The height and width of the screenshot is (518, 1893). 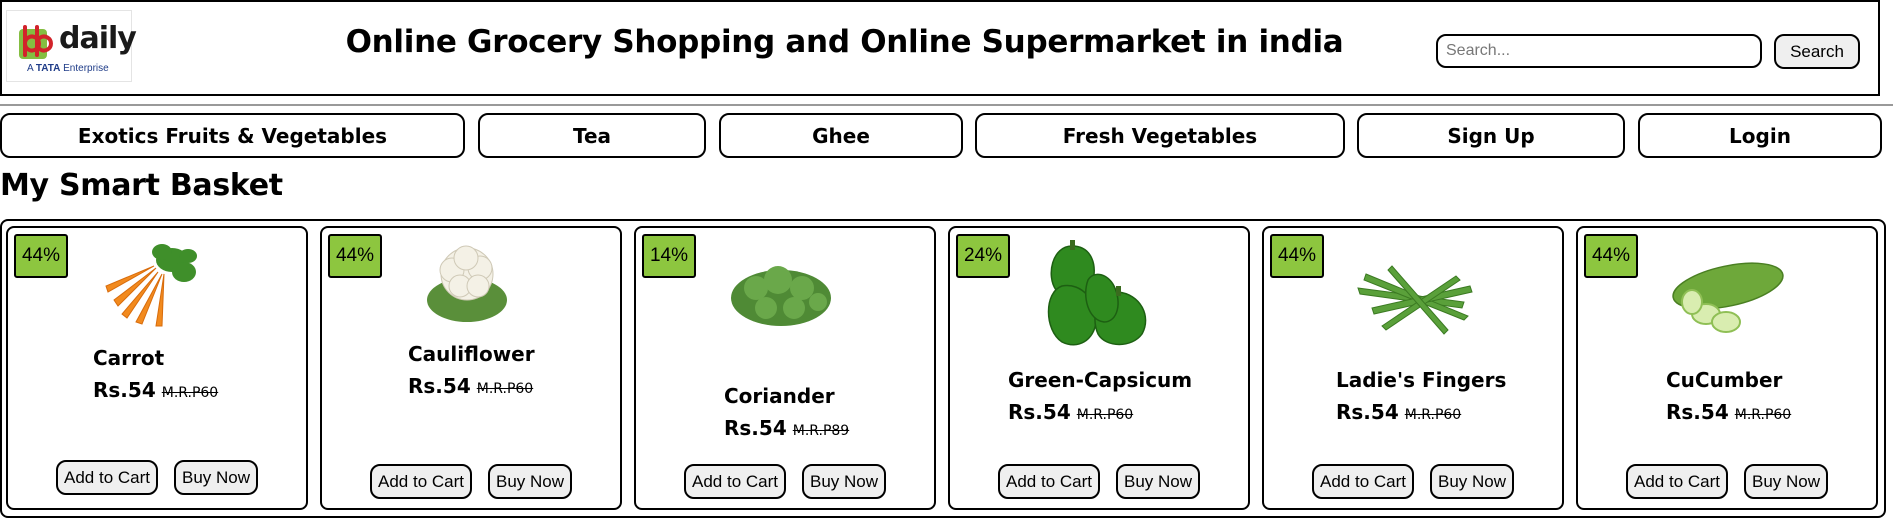 I want to click on logo-tagline: A TATA Enterprise, so click(x=68, y=68).